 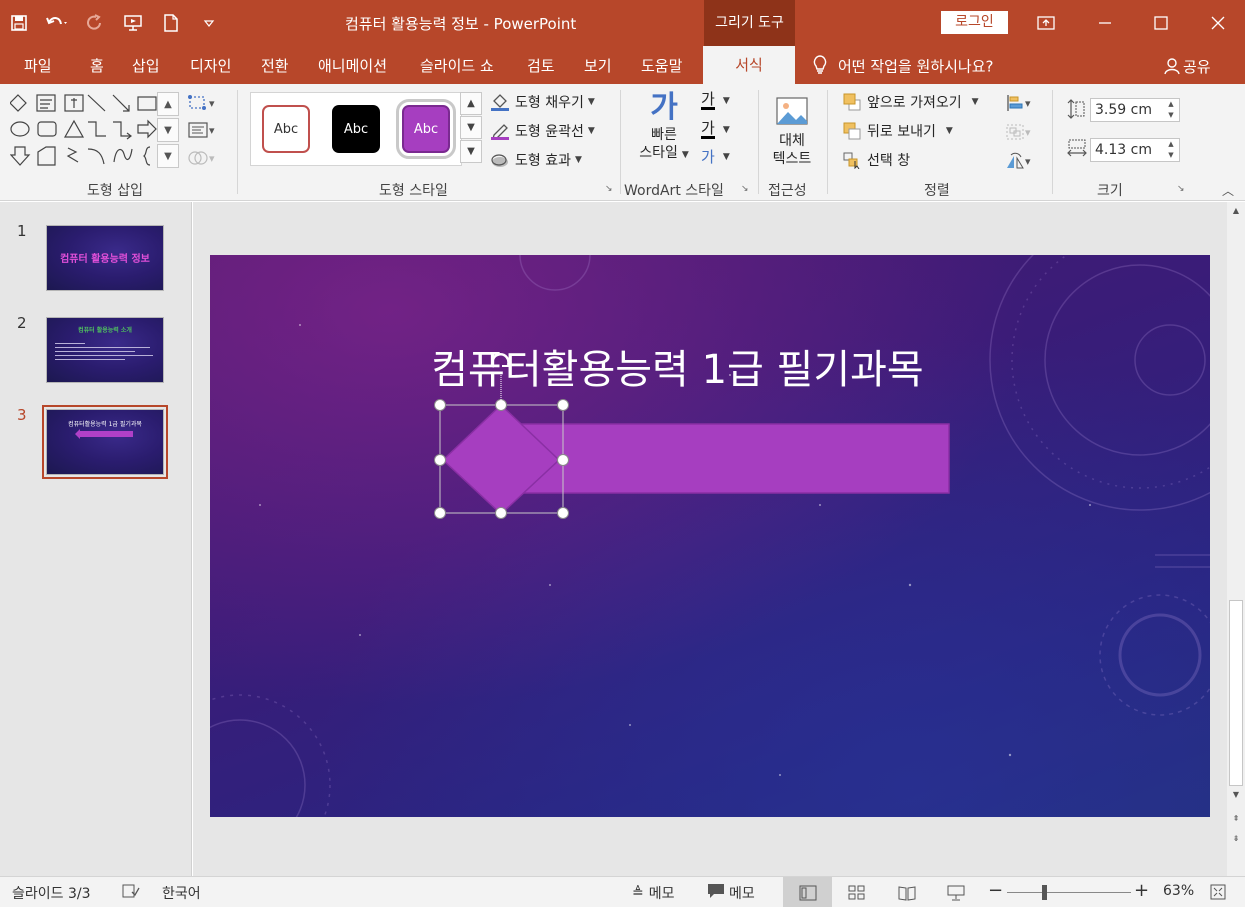 I want to click on styles-gallery-scroll: ▲ ▼ ▼, so click(x=472, y=129).